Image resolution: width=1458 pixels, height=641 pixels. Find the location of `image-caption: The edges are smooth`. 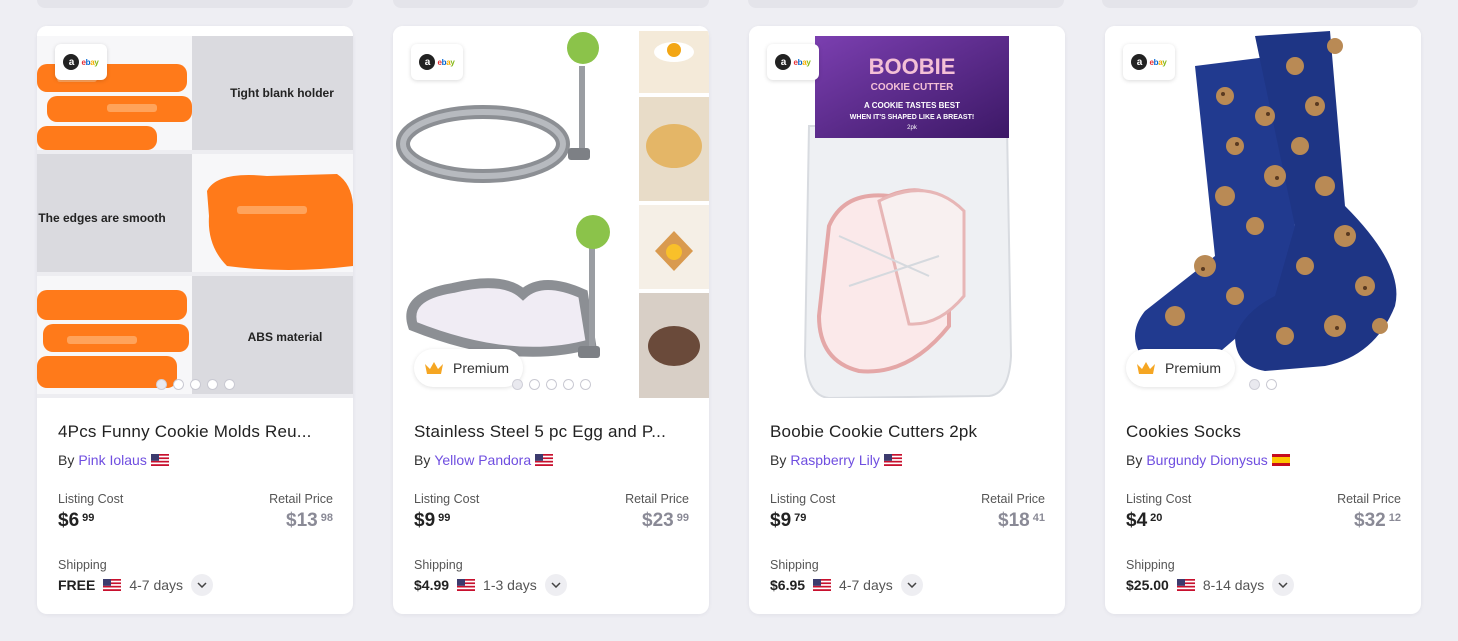

image-caption: The edges are smooth is located at coordinates (101, 218).